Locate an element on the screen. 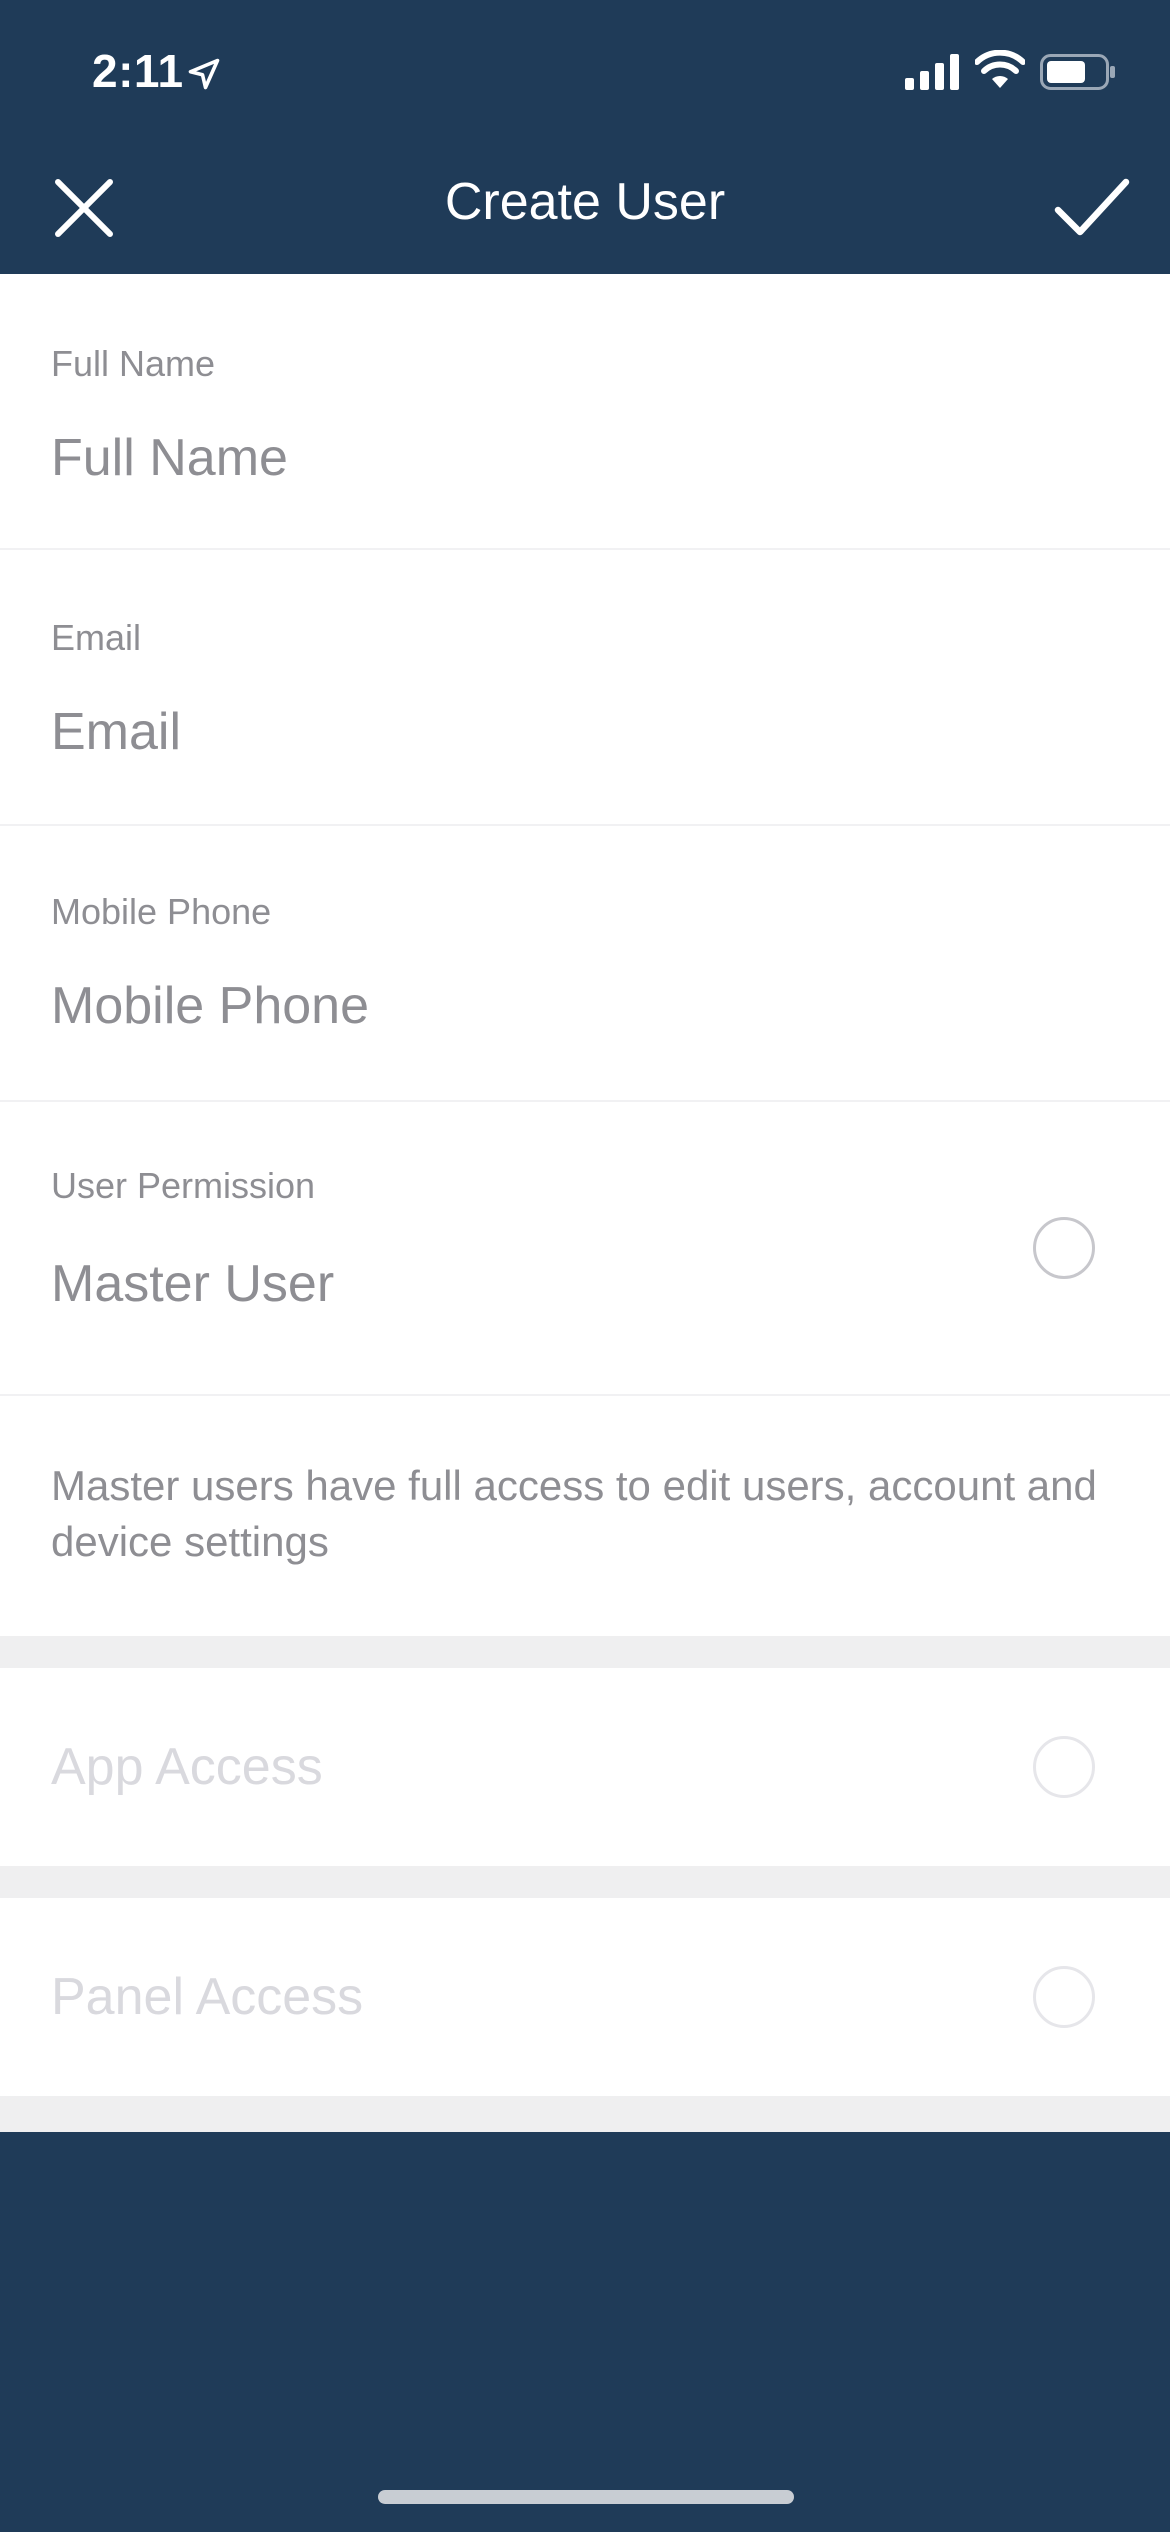 This screenshot has width=1170, height=2532. email-label: Email is located at coordinates (96, 637).